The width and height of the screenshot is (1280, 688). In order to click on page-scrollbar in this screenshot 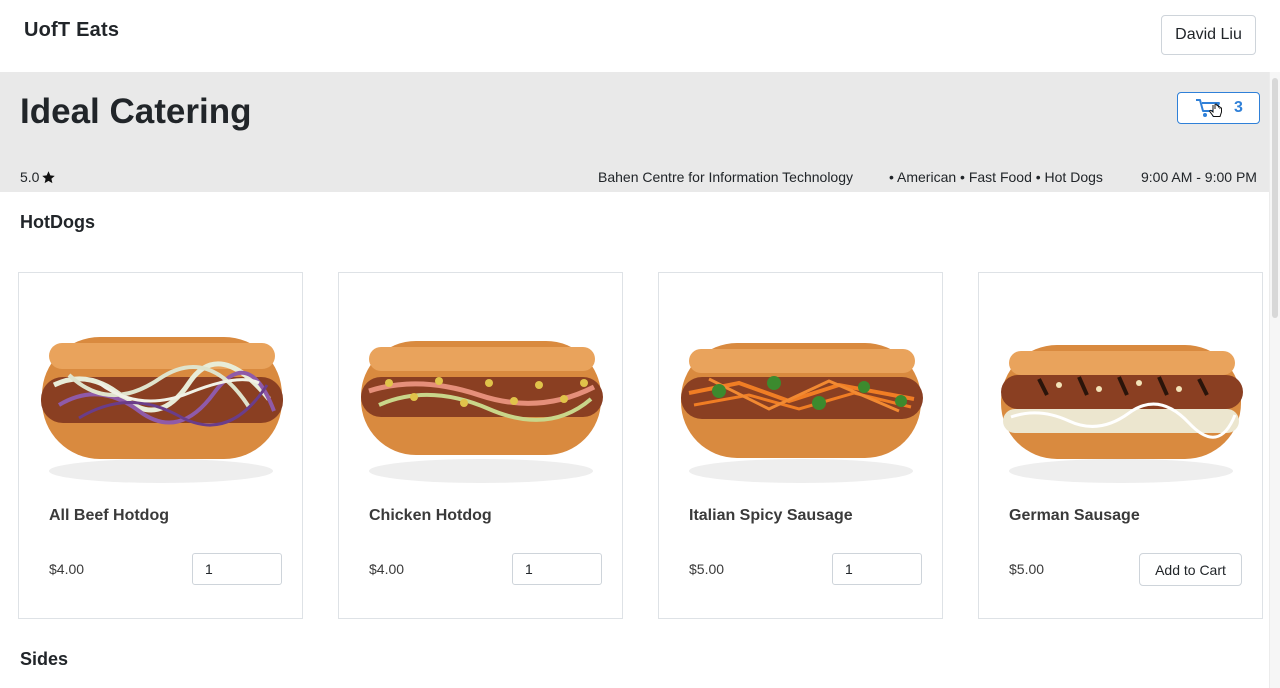, I will do `click(1274, 380)`.